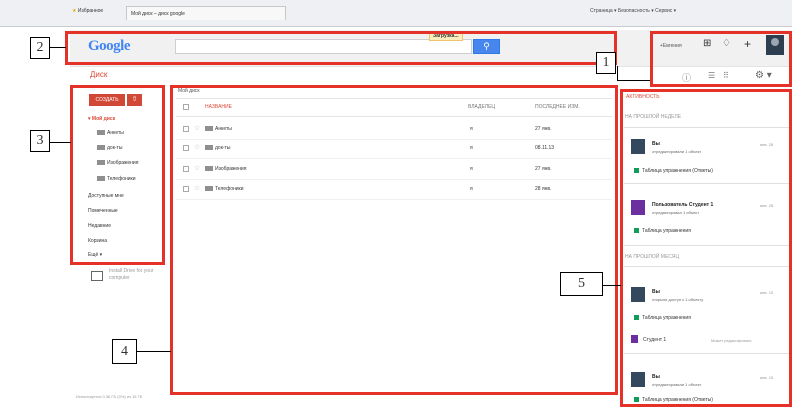  Describe the element at coordinates (721, 59) in the screenshot. I see `annotation-box-account` at that location.